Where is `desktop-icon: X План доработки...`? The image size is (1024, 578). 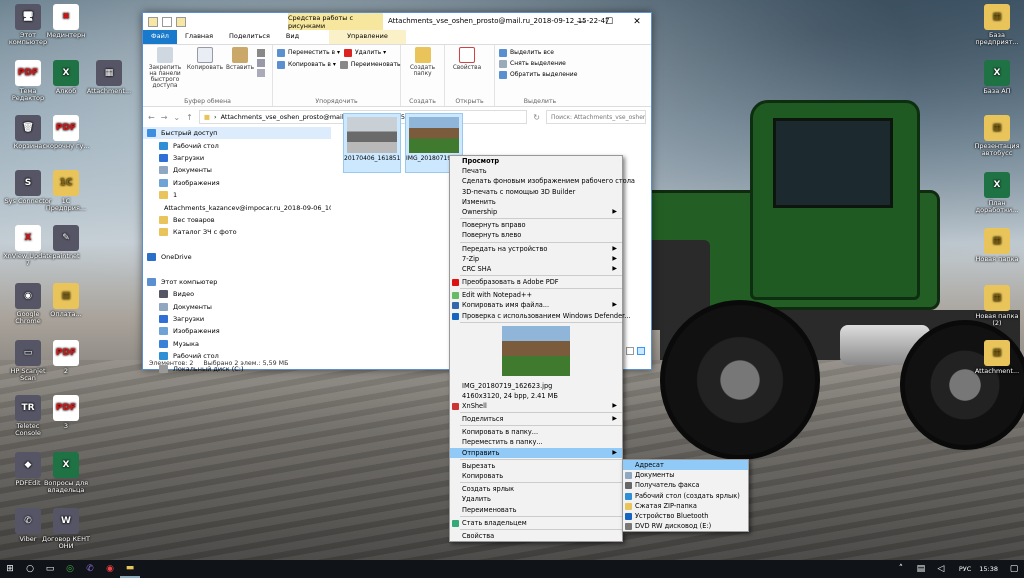 desktop-icon: X План доработки... is located at coordinates (997, 193).